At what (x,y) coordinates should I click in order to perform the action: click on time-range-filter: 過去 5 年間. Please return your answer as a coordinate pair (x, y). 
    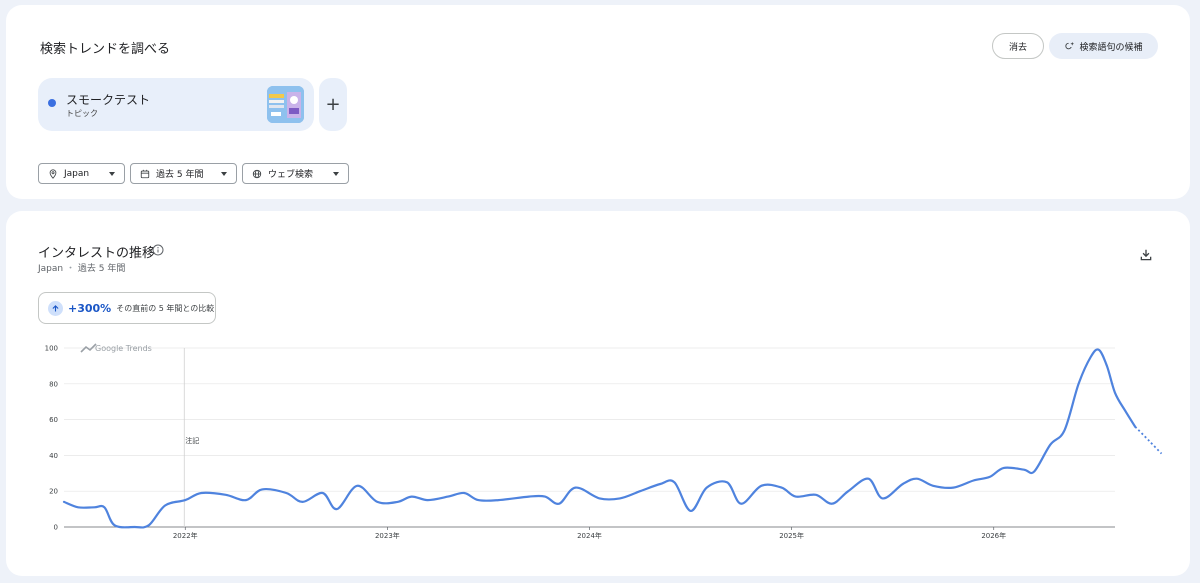
    Looking at the image, I should click on (183, 173).